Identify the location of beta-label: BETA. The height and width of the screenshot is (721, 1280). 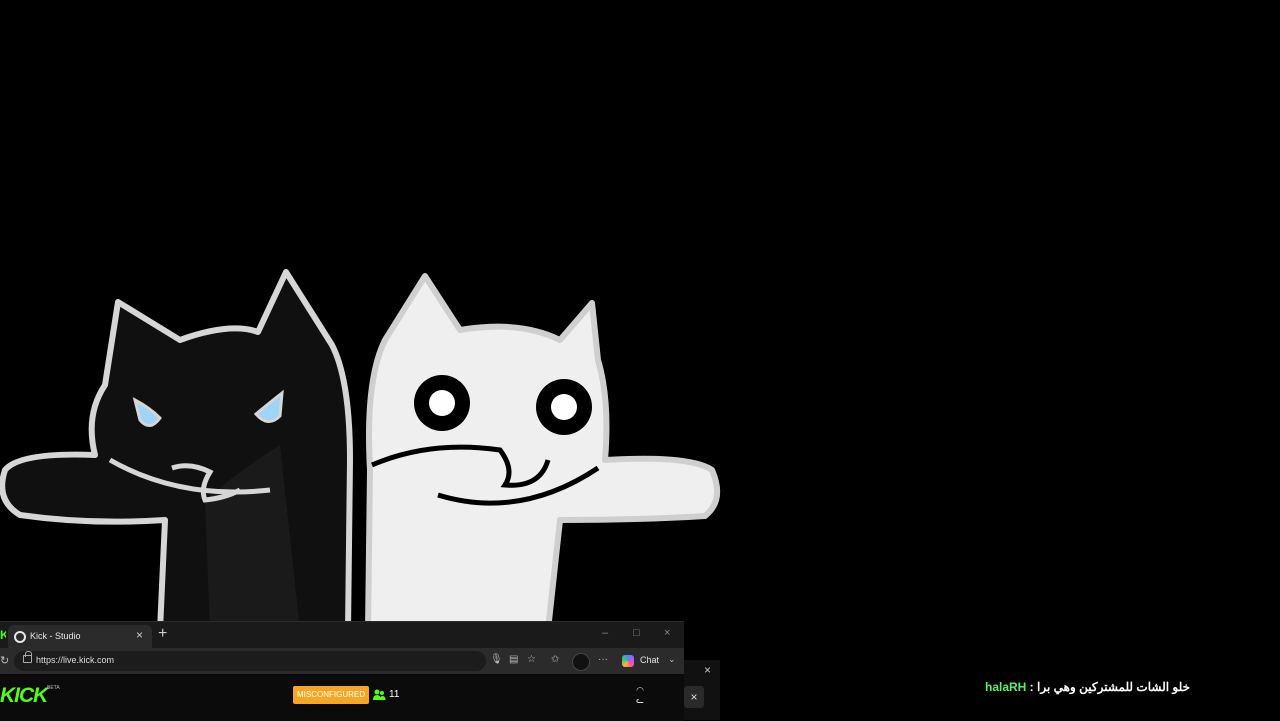
(53, 688).